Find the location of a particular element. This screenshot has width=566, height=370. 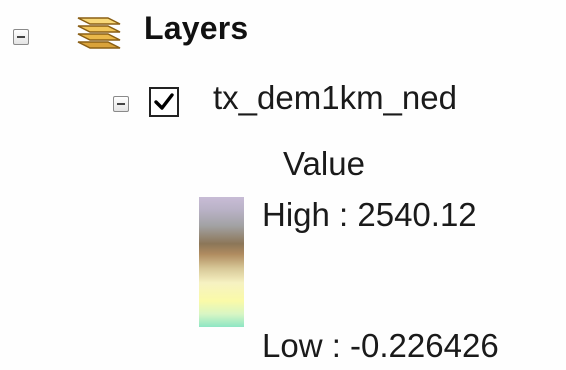

legend-low-label: Low : -0.226426 is located at coordinates (380, 345).